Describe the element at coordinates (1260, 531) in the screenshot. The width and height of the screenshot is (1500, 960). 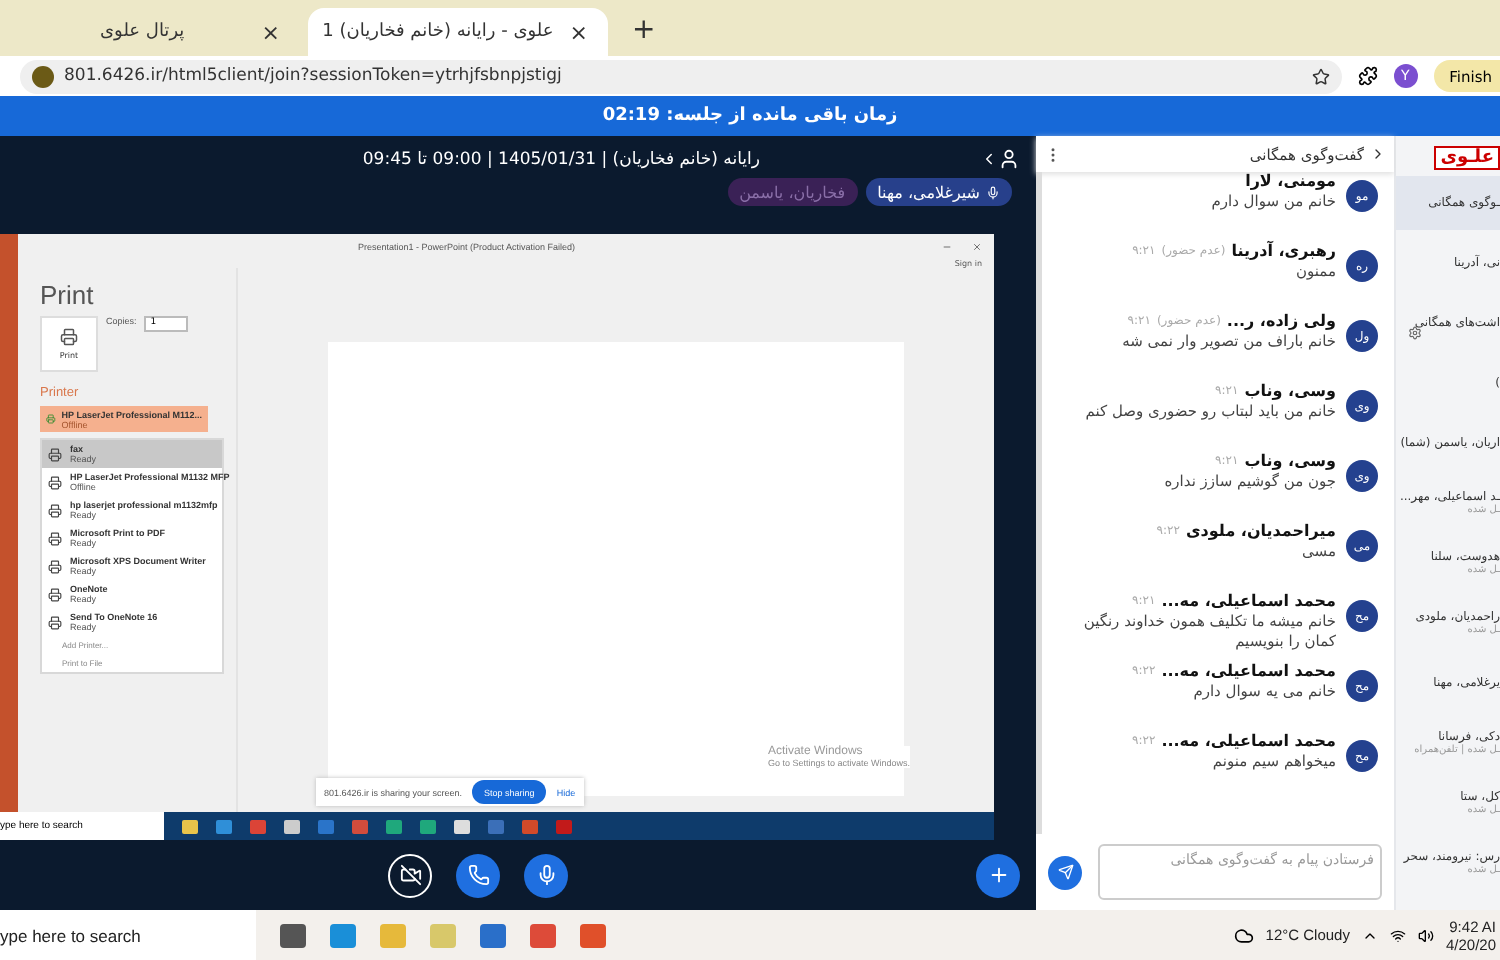
I see `sender-name: میراحمدیان، ملودی` at that location.